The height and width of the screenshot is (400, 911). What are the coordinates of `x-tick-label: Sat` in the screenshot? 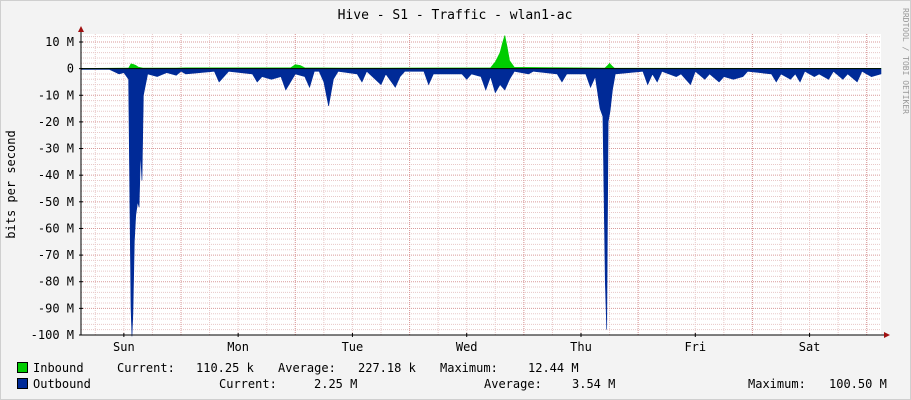 It's located at (810, 347).